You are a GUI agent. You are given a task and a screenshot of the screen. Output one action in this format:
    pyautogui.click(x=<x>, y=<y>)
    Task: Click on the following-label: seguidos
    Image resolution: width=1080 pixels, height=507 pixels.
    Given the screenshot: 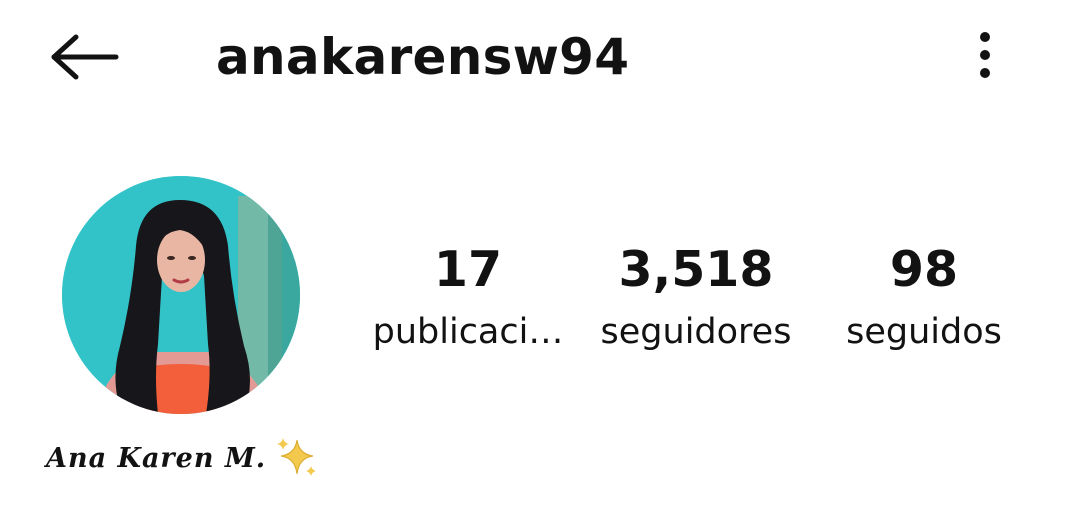 What is the action you would take?
    pyautogui.click(x=924, y=332)
    